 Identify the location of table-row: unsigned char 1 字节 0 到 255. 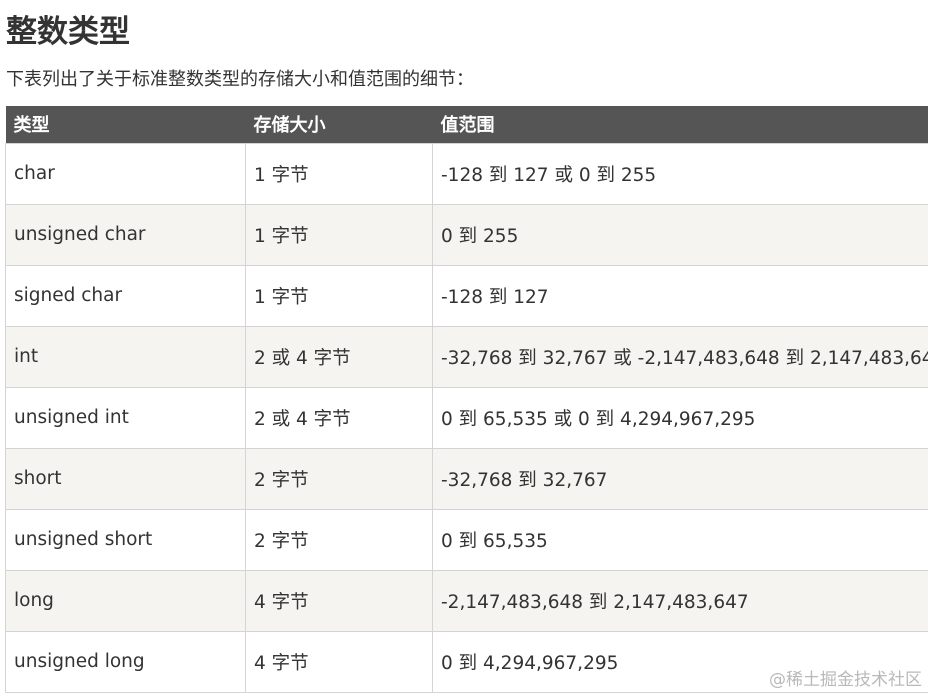
(466, 234).